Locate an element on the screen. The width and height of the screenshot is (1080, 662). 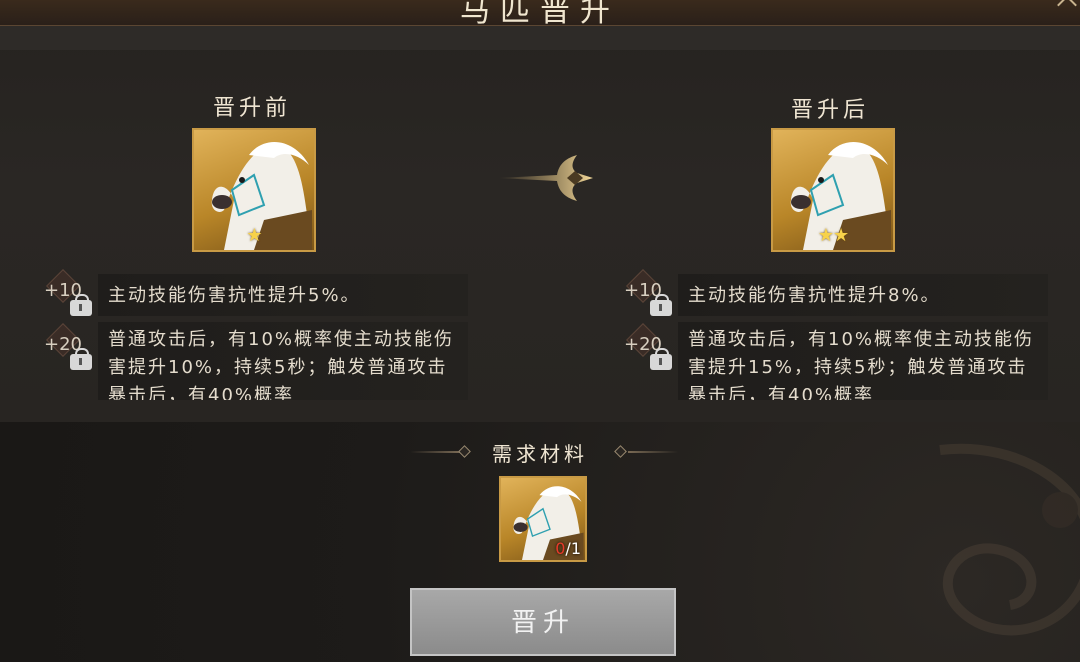
promote-button: 晋升 is located at coordinates (543, 622).